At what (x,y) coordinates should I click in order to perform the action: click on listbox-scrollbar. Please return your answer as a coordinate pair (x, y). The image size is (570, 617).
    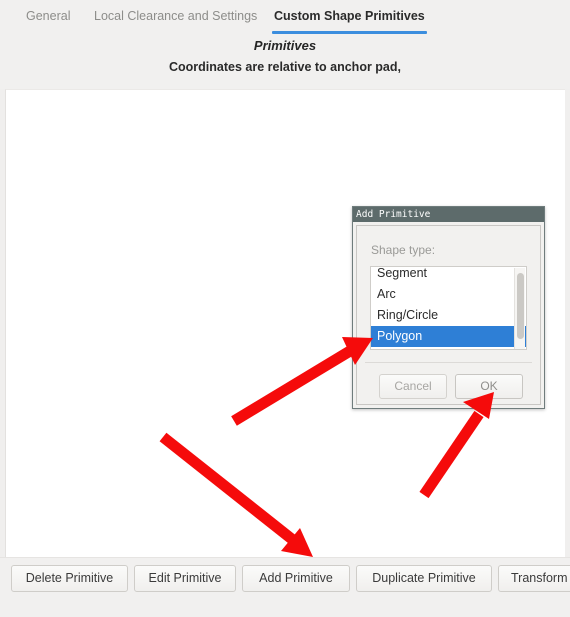
    Looking at the image, I should click on (519, 308).